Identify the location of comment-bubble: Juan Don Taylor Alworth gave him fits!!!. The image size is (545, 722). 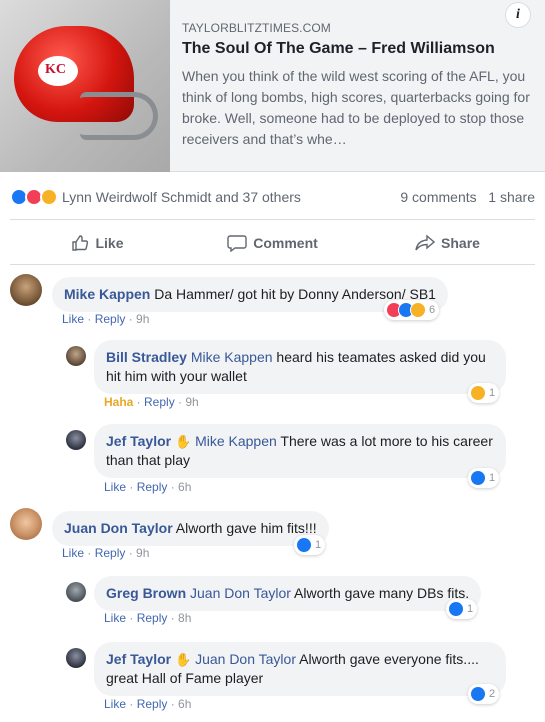
(190, 528).